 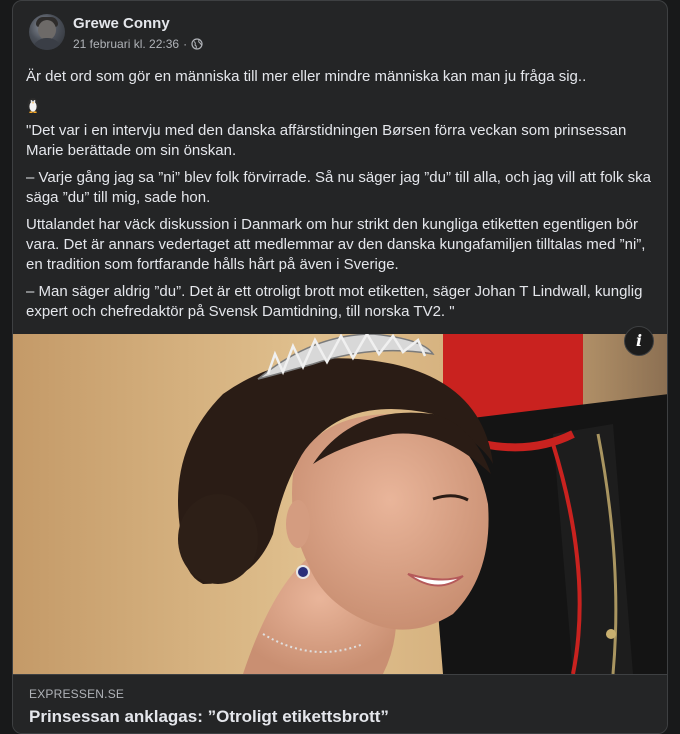 I want to click on penguin-emoji-icon, so click(x=33, y=106).